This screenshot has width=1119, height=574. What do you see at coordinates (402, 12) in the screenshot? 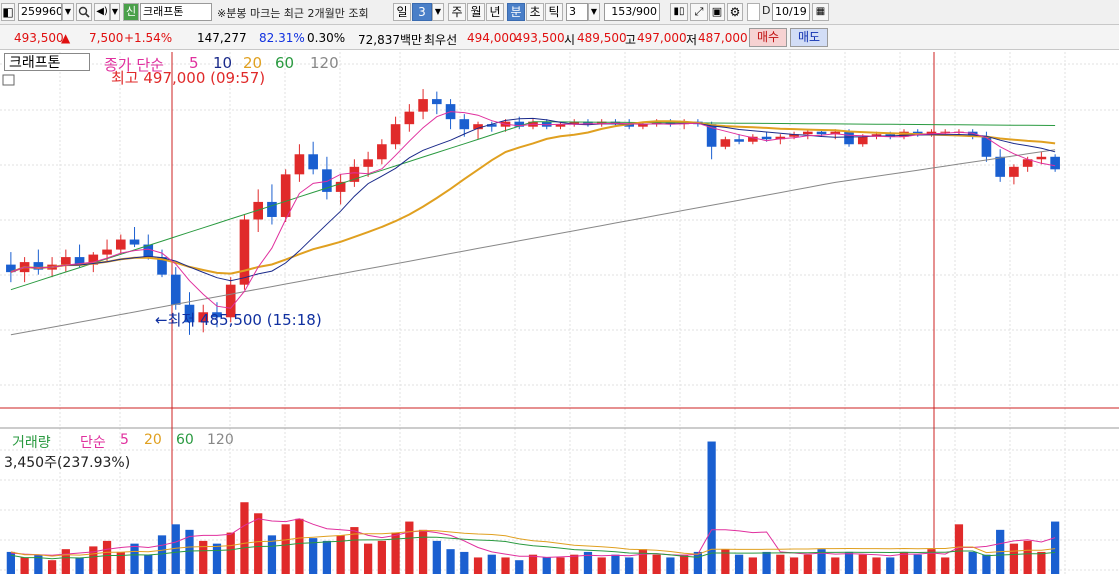
I see `tab-day: 일` at bounding box center [402, 12].